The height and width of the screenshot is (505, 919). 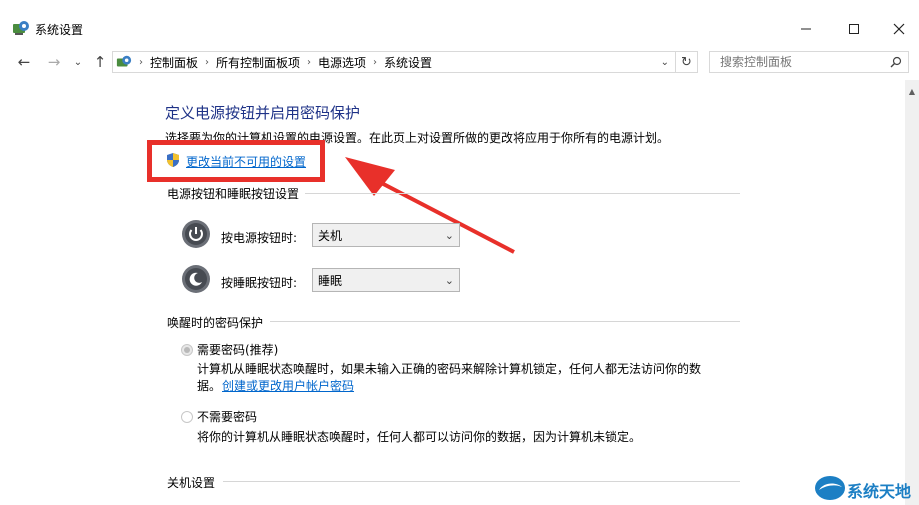 What do you see at coordinates (912, 91) in the screenshot?
I see `scroll-up-icon: ▲` at bounding box center [912, 91].